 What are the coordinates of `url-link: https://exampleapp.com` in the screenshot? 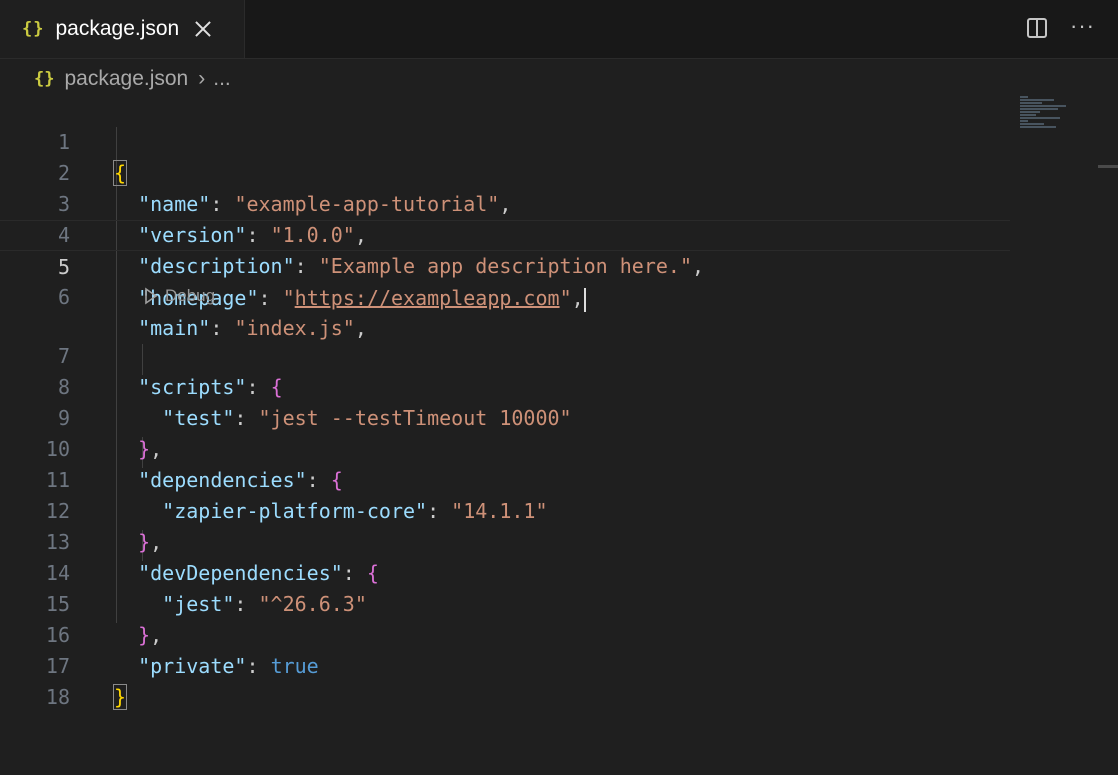 It's located at (427, 298).